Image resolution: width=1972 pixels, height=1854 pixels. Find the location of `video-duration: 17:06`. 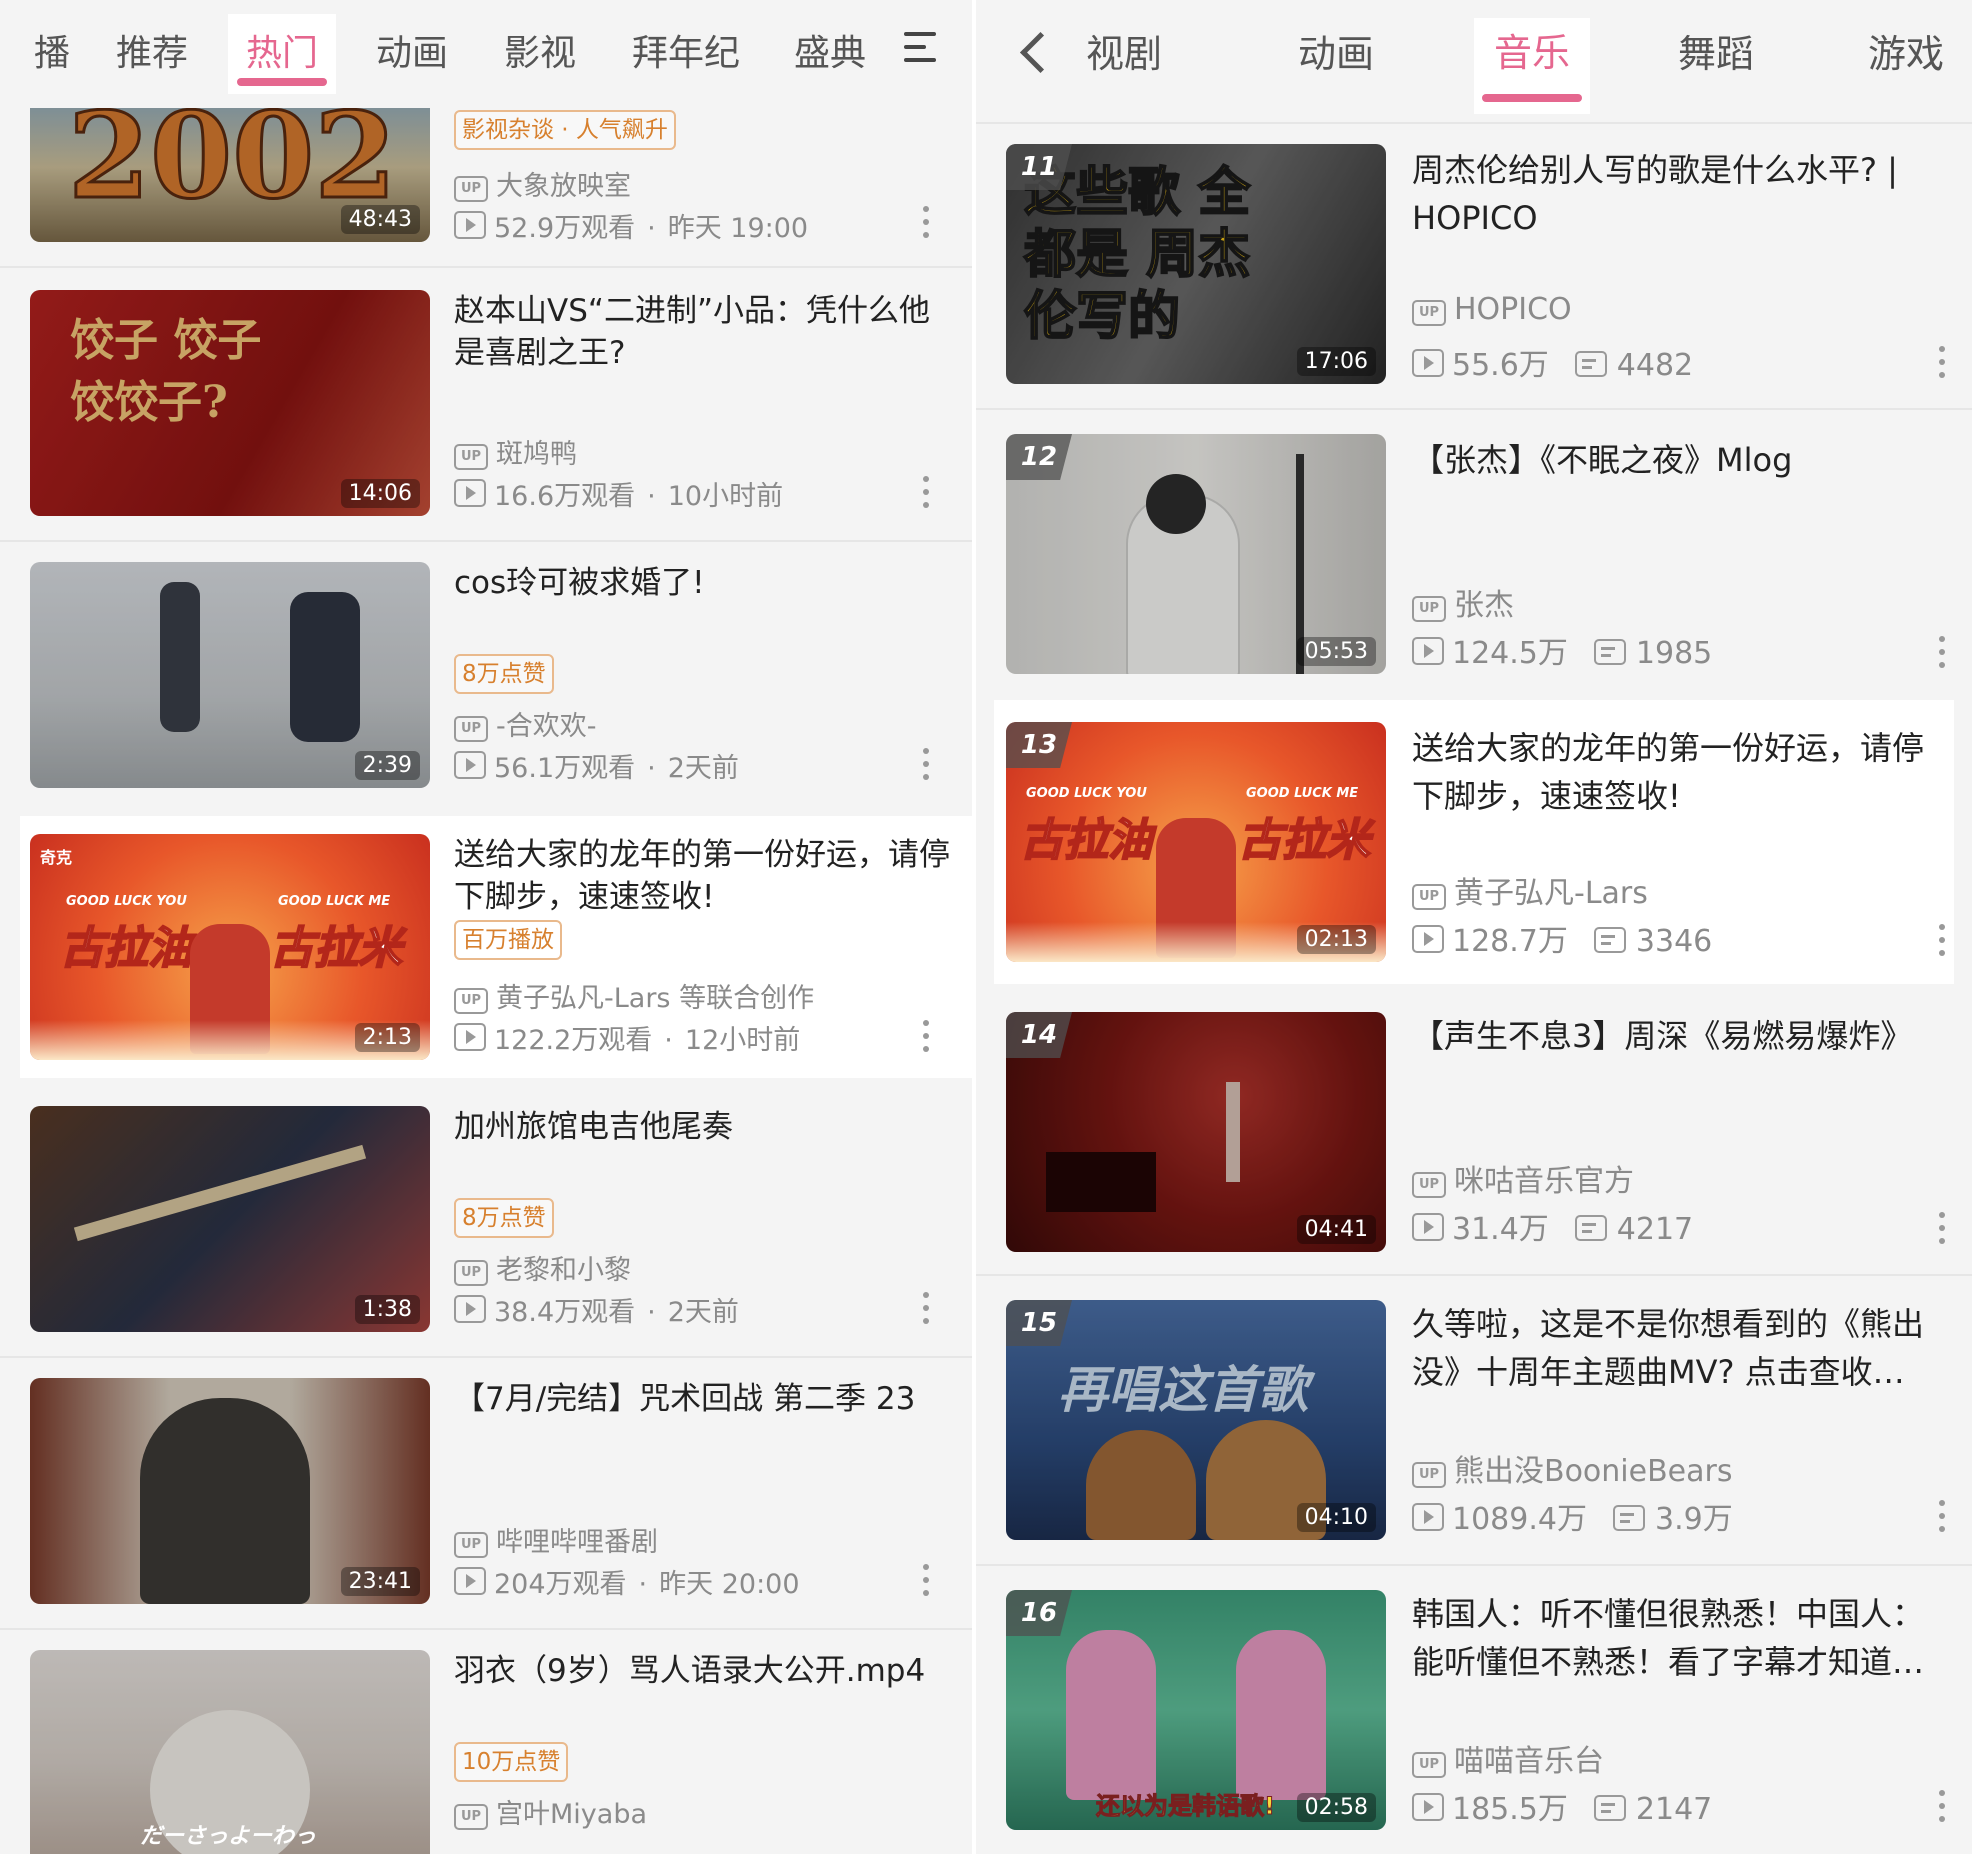

video-duration: 17:06 is located at coordinates (1336, 361).